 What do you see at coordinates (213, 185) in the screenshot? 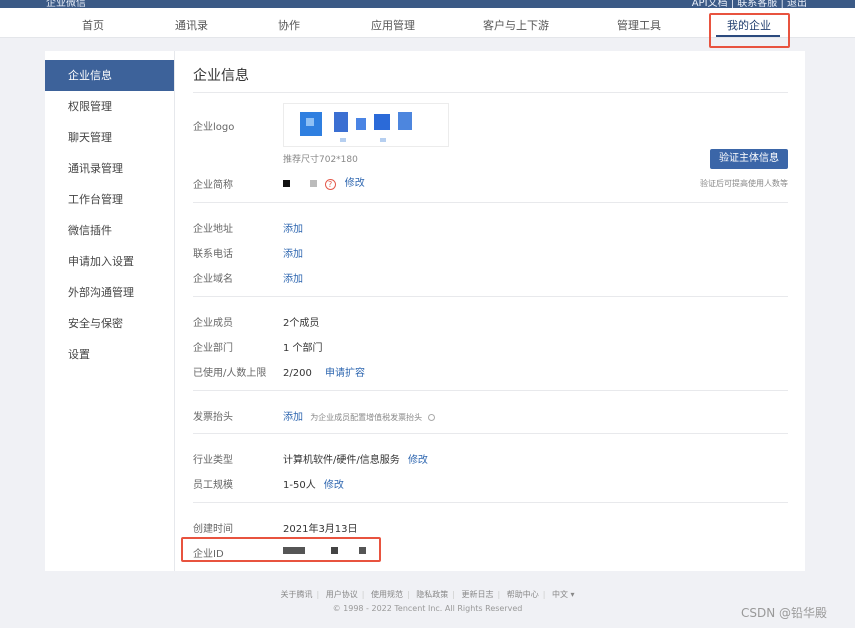
I see `short-name-label: 企业简称` at bounding box center [213, 185].